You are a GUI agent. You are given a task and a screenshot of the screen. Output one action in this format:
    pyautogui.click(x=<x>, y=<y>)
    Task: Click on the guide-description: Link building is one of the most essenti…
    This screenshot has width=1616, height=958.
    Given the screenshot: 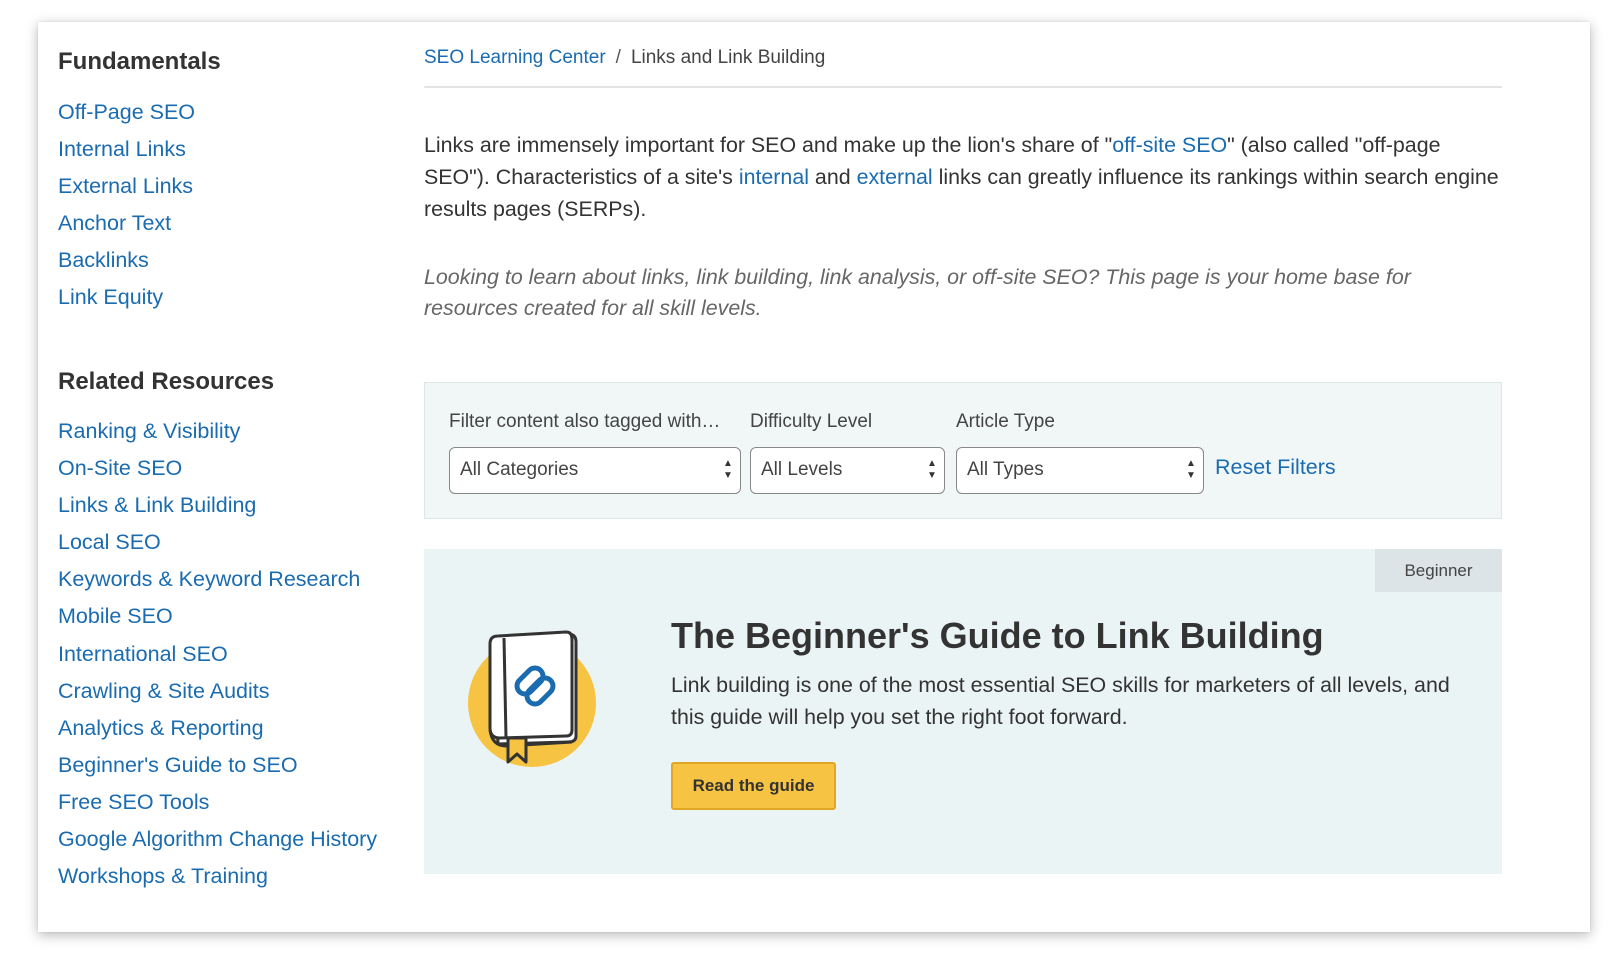 What is the action you would take?
    pyautogui.click(x=1060, y=701)
    